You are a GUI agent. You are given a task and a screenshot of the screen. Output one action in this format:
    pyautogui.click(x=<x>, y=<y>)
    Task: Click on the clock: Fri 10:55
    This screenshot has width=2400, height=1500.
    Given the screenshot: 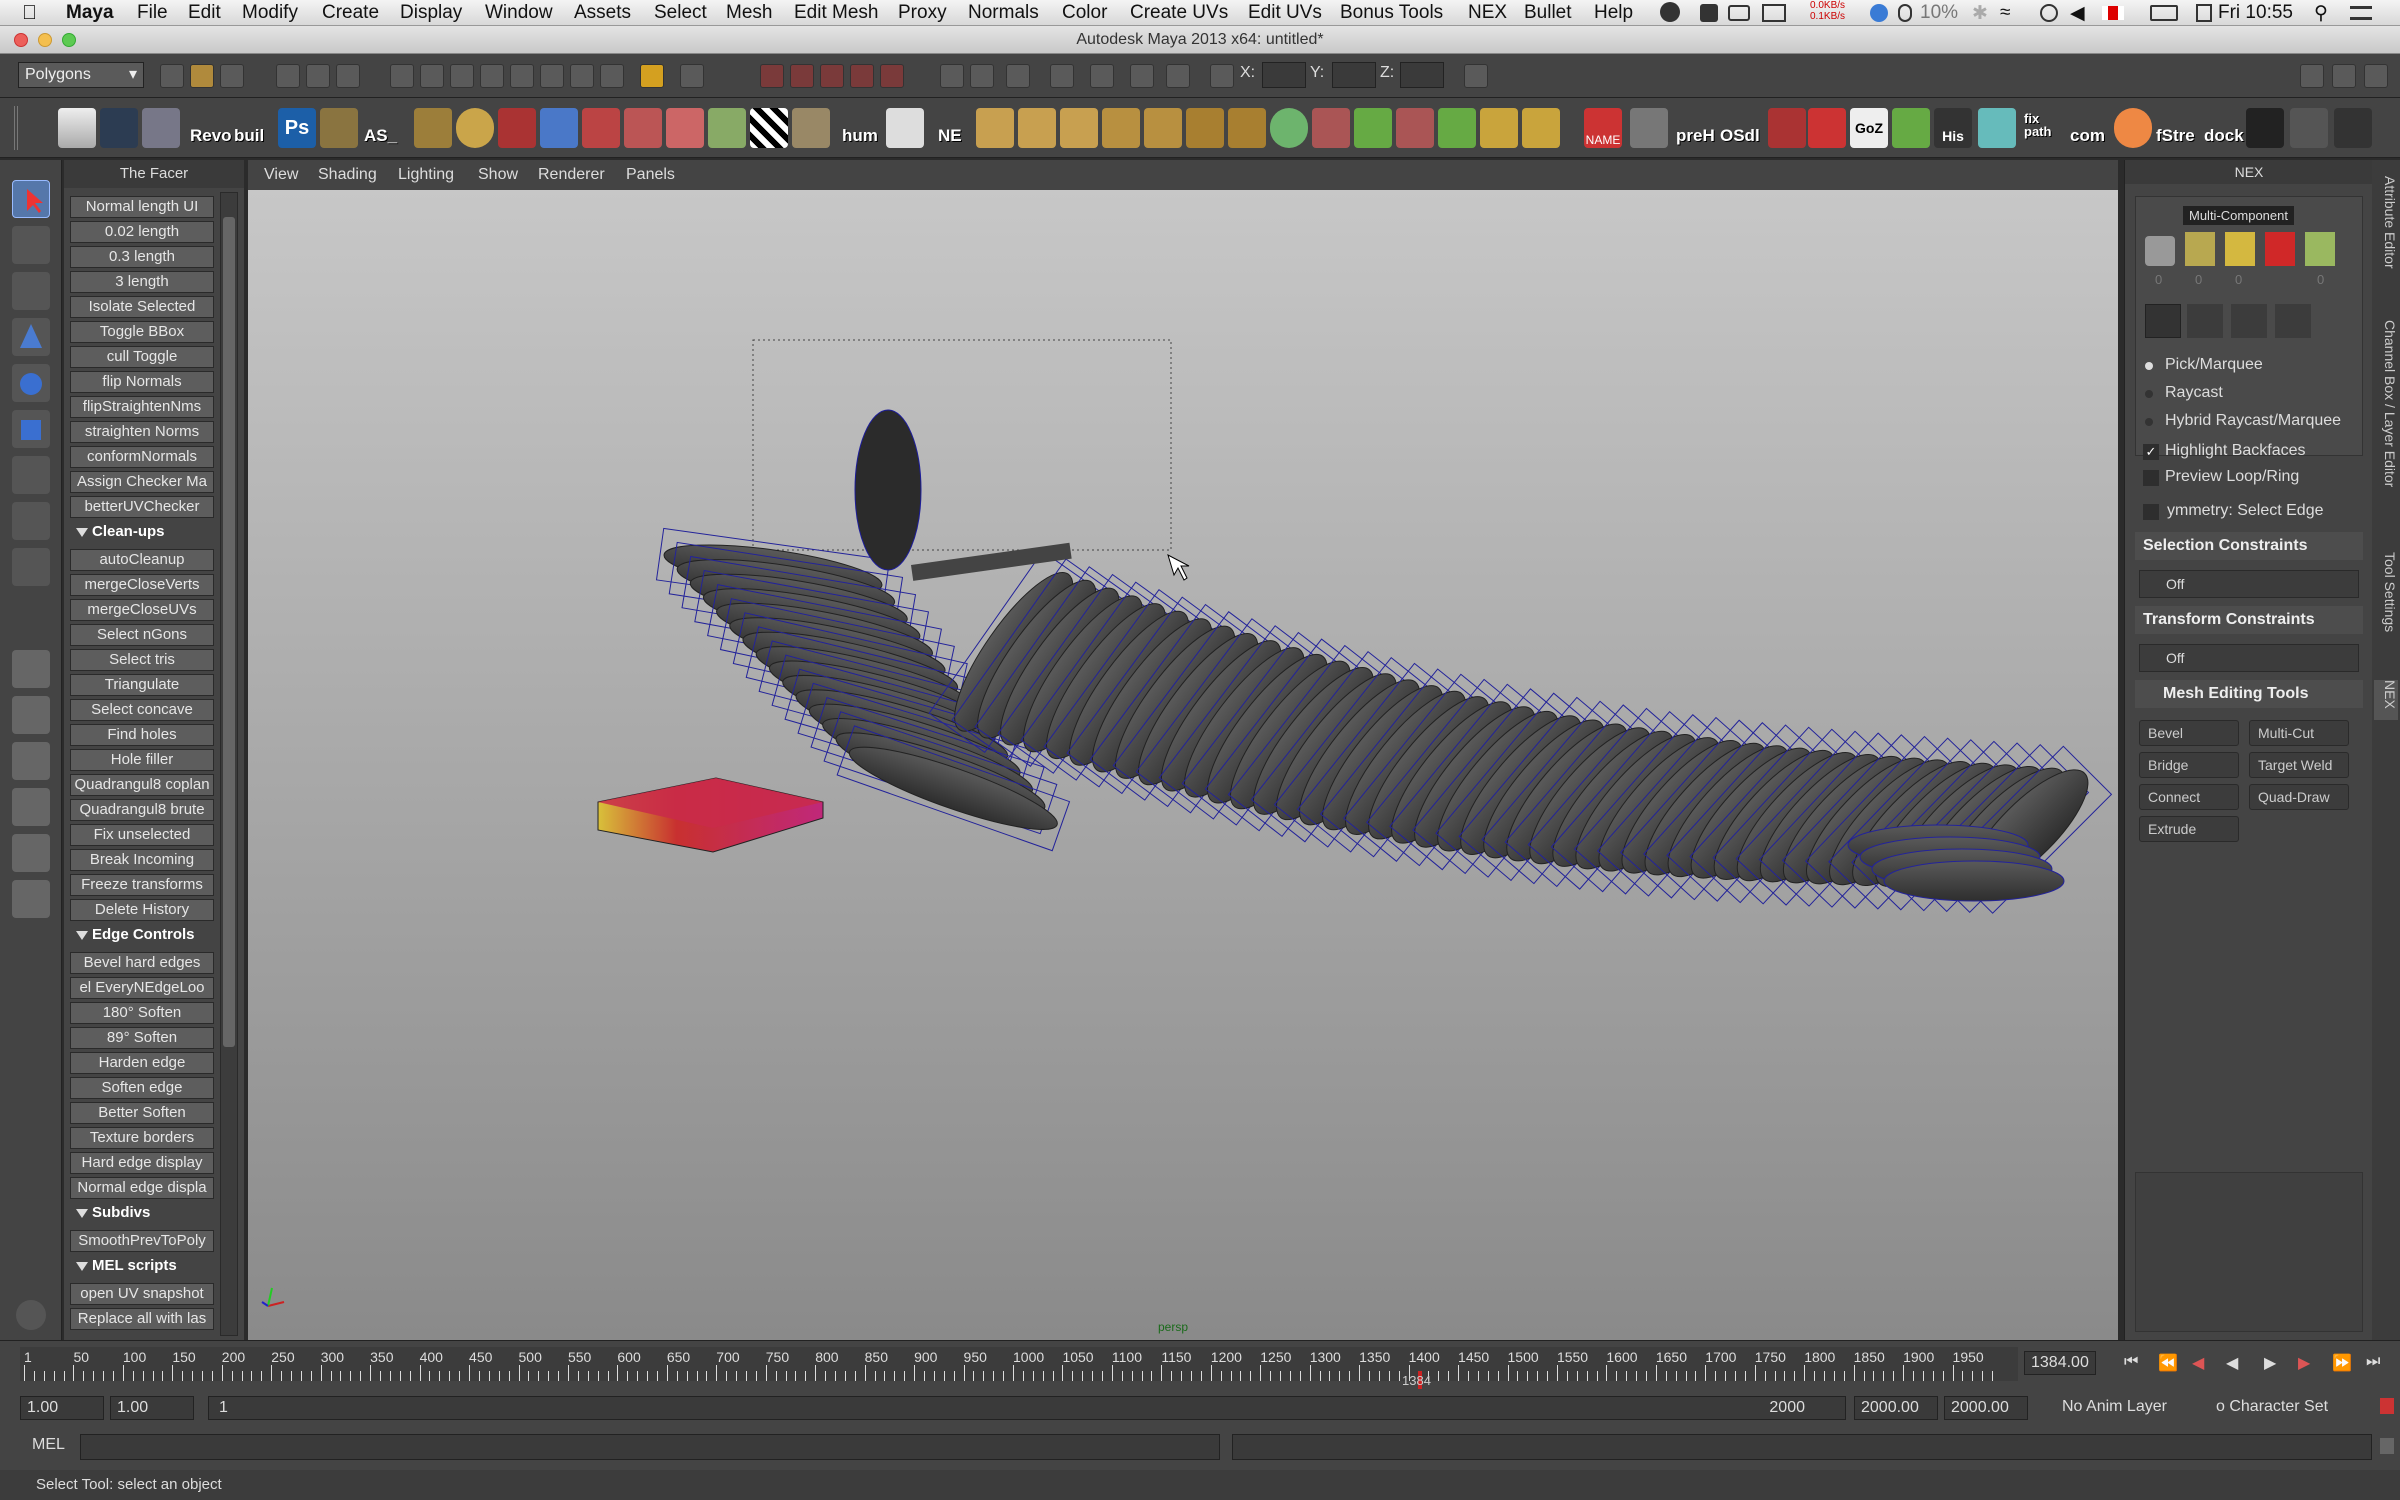 What is the action you would take?
    pyautogui.click(x=2255, y=13)
    